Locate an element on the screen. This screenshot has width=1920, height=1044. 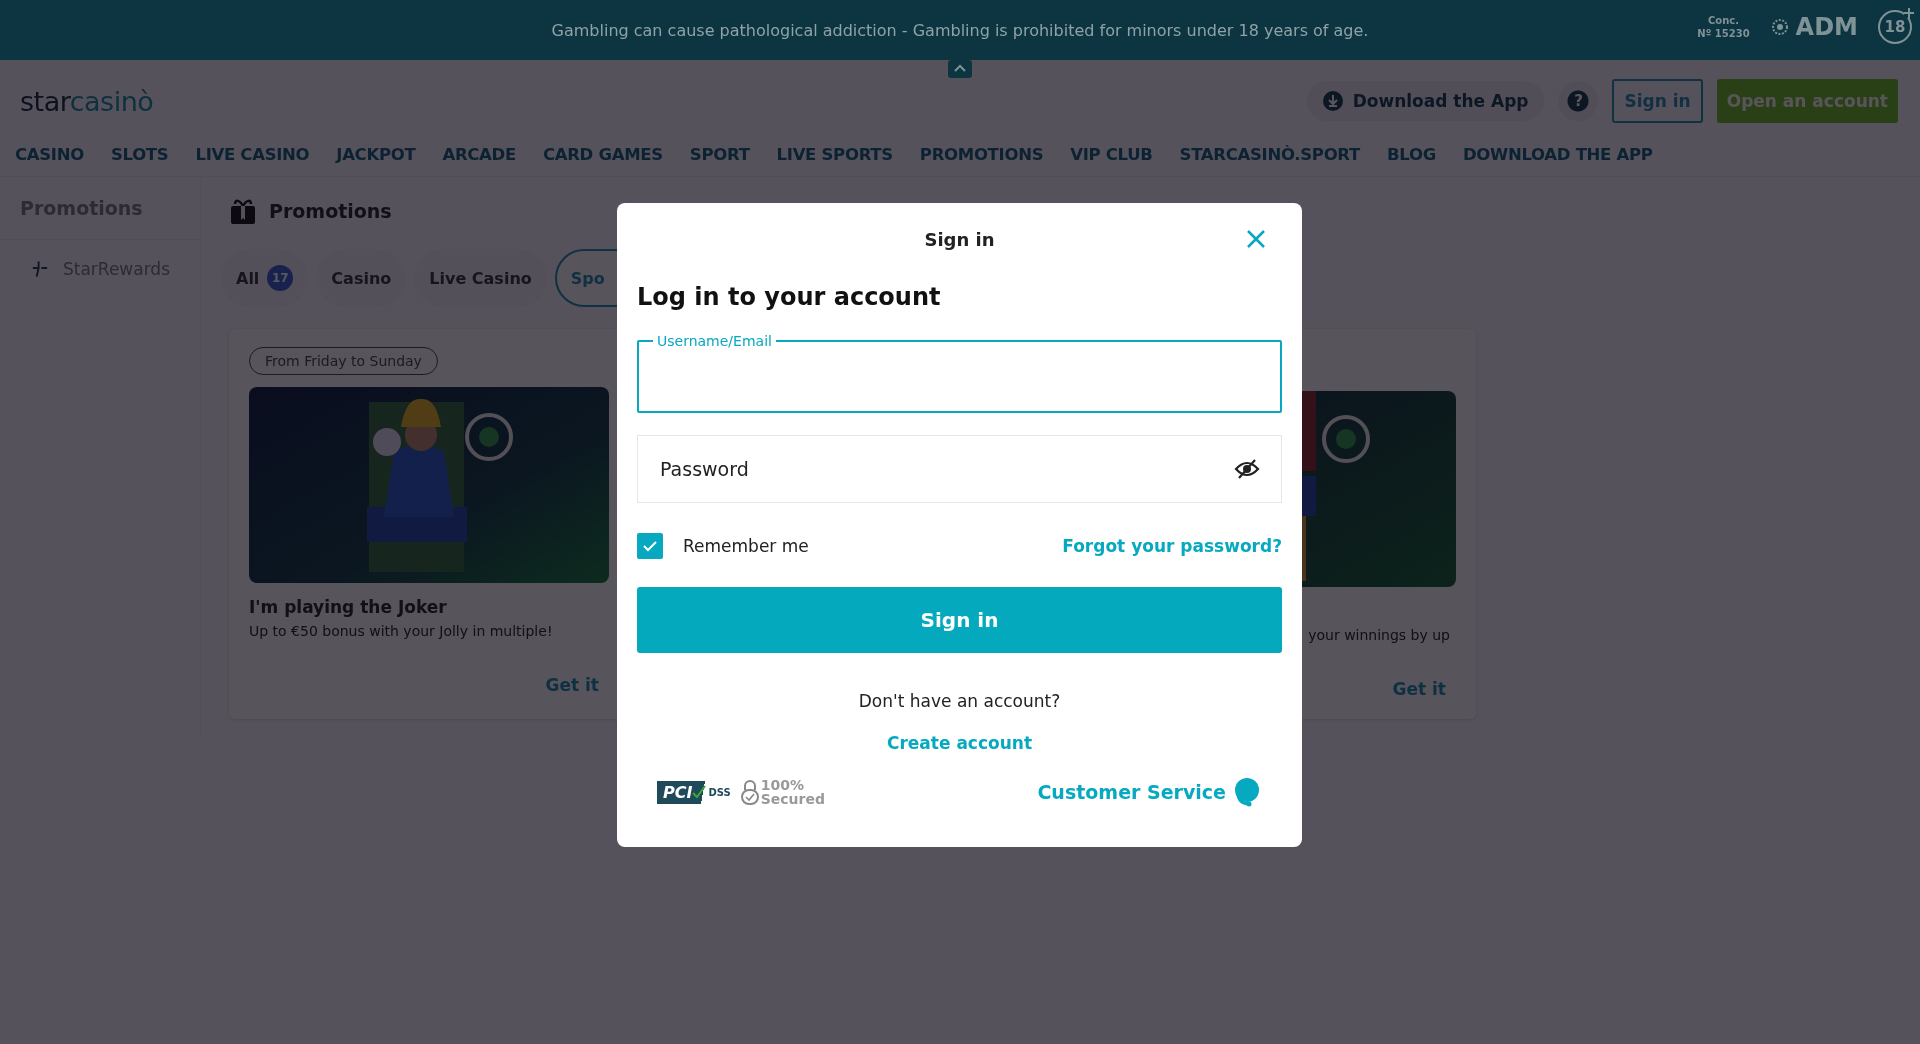
age-limit-badge: 18 is located at coordinates (1895, 27).